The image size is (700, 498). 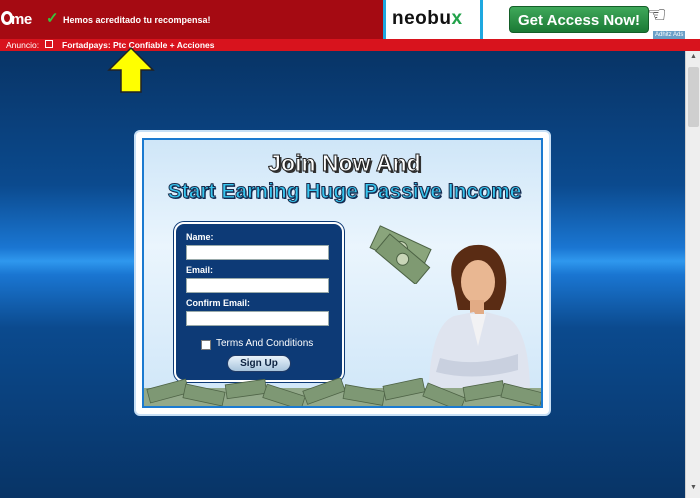 I want to click on vertical-scrollbar: ▲ ▼, so click(x=692, y=274).